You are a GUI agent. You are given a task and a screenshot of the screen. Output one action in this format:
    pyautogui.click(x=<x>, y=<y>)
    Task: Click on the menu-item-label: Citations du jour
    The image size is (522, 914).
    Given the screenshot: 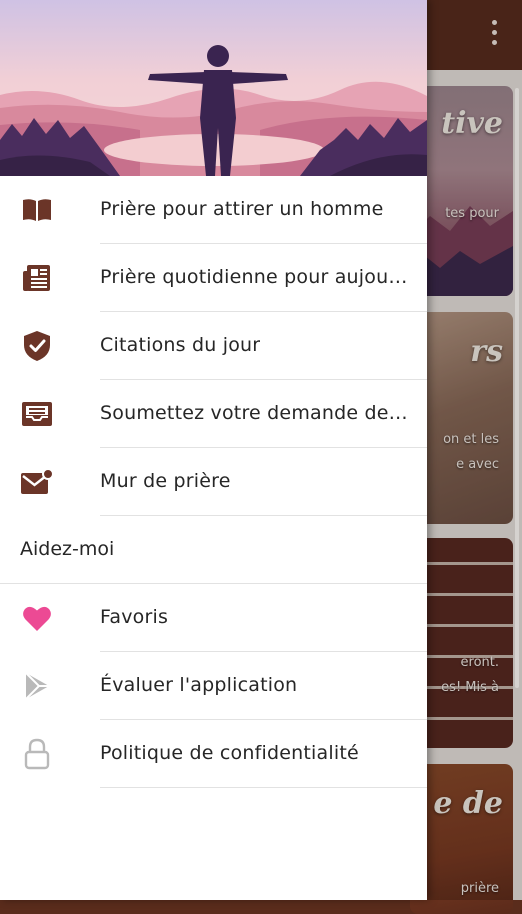 What is the action you would take?
    pyautogui.click(x=180, y=345)
    